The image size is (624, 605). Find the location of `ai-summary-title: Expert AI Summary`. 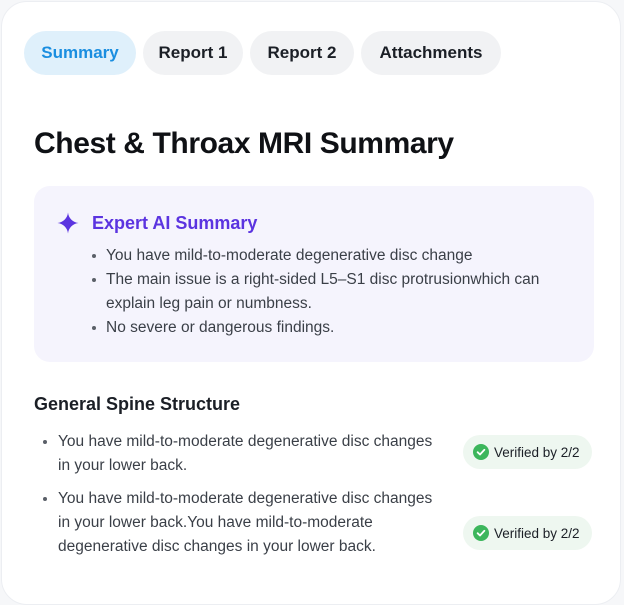

ai-summary-title: Expert AI Summary is located at coordinates (175, 222).